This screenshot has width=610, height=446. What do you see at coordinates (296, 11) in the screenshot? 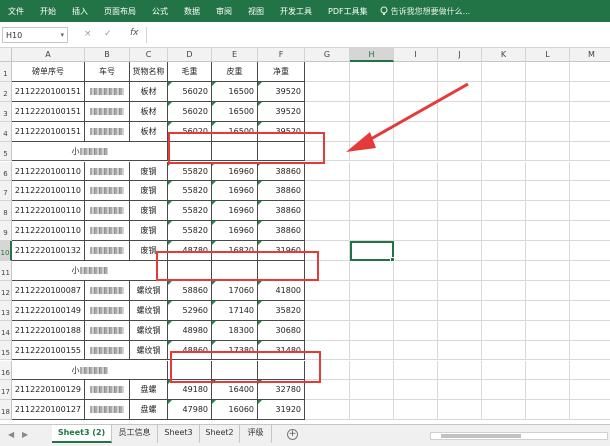
I see `ribbon-tab-8: 开发工具` at bounding box center [296, 11].